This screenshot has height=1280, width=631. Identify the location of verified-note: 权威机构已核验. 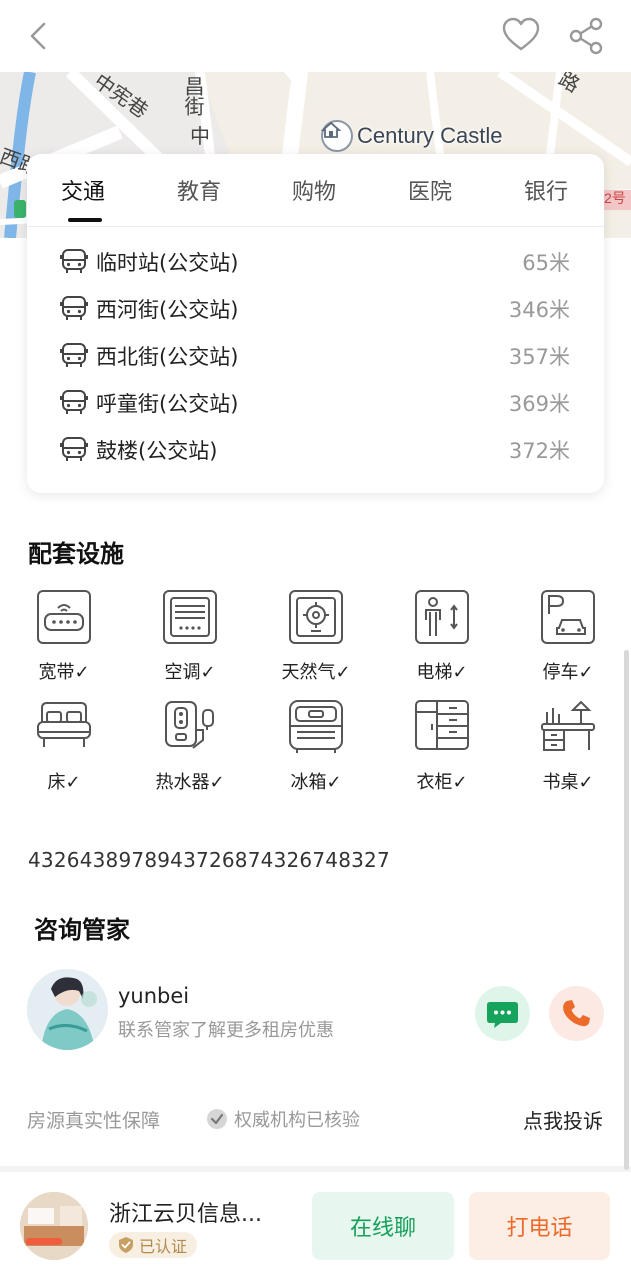
(283, 1119).